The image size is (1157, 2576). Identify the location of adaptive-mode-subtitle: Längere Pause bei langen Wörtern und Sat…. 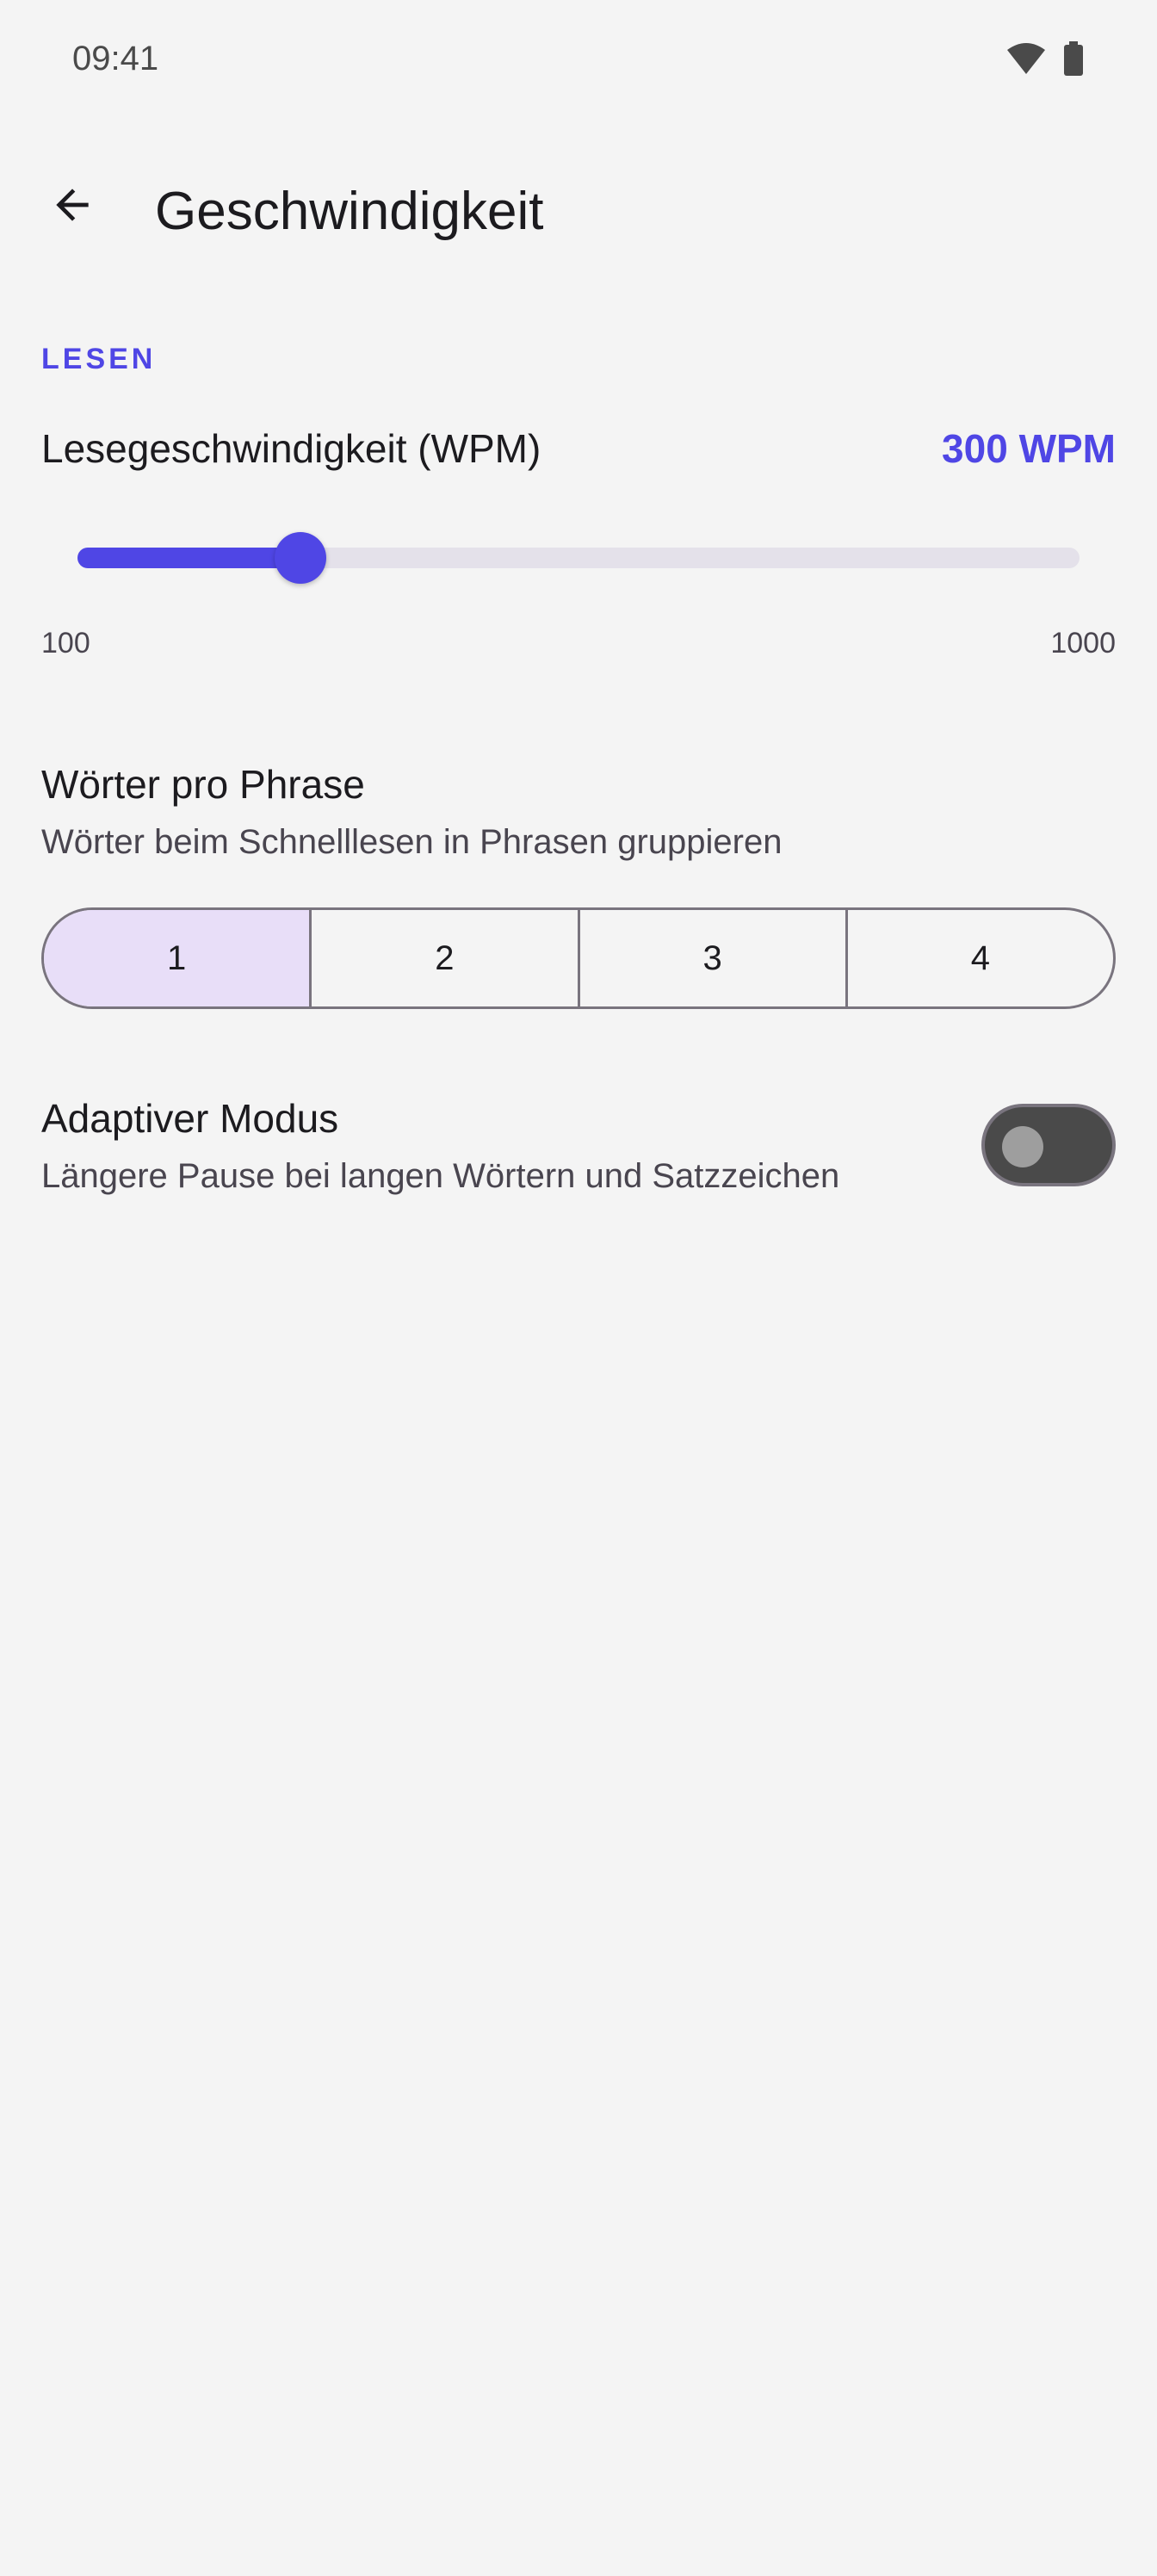
(441, 1176).